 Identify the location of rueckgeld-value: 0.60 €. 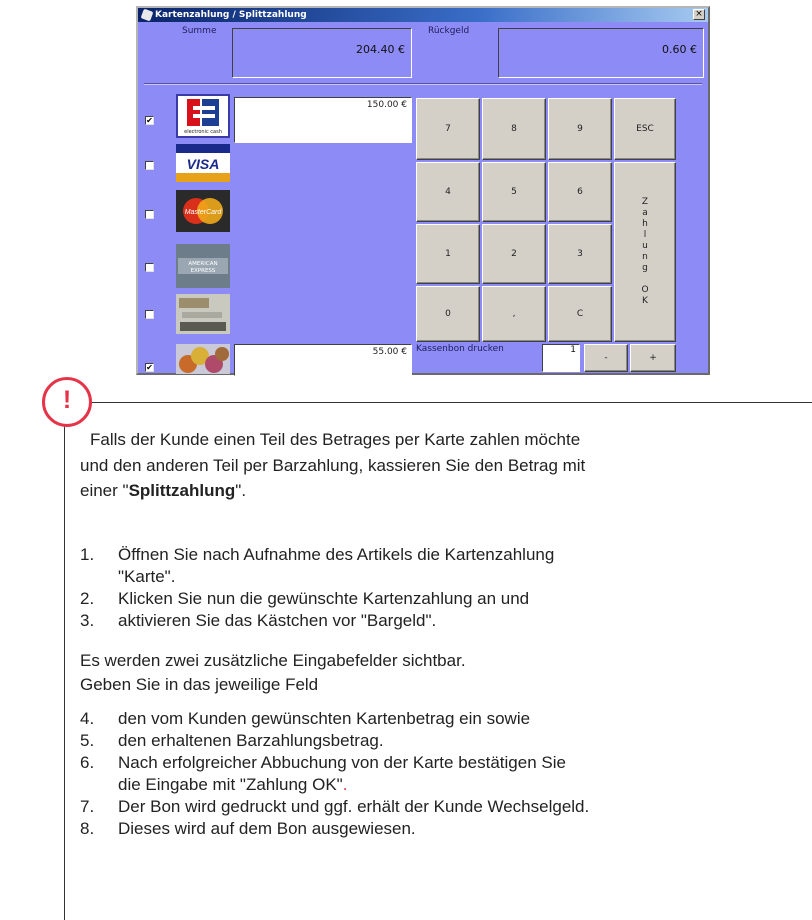
(679, 49).